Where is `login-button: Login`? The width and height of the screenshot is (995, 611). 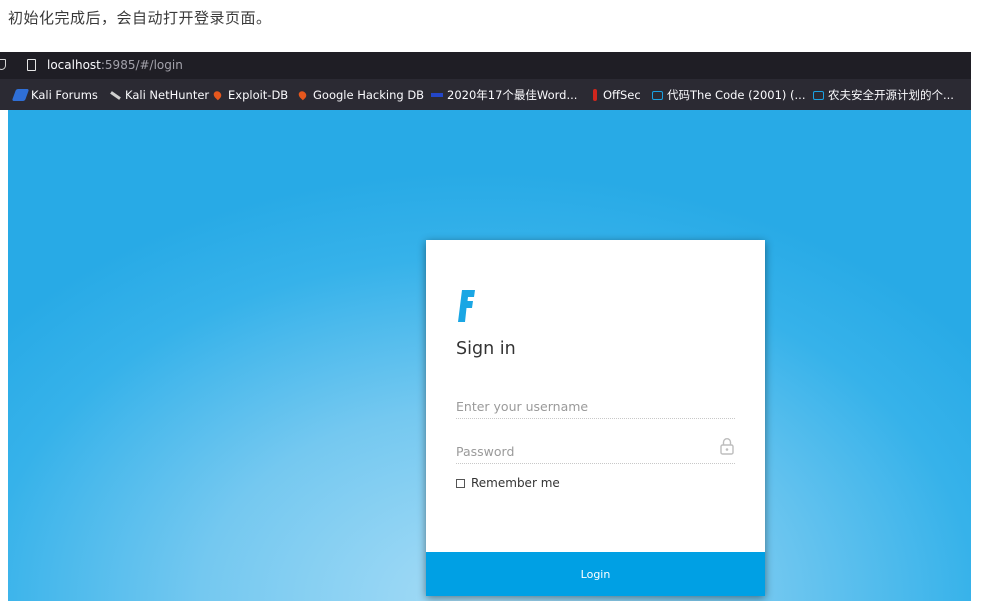
login-button: Login is located at coordinates (595, 574).